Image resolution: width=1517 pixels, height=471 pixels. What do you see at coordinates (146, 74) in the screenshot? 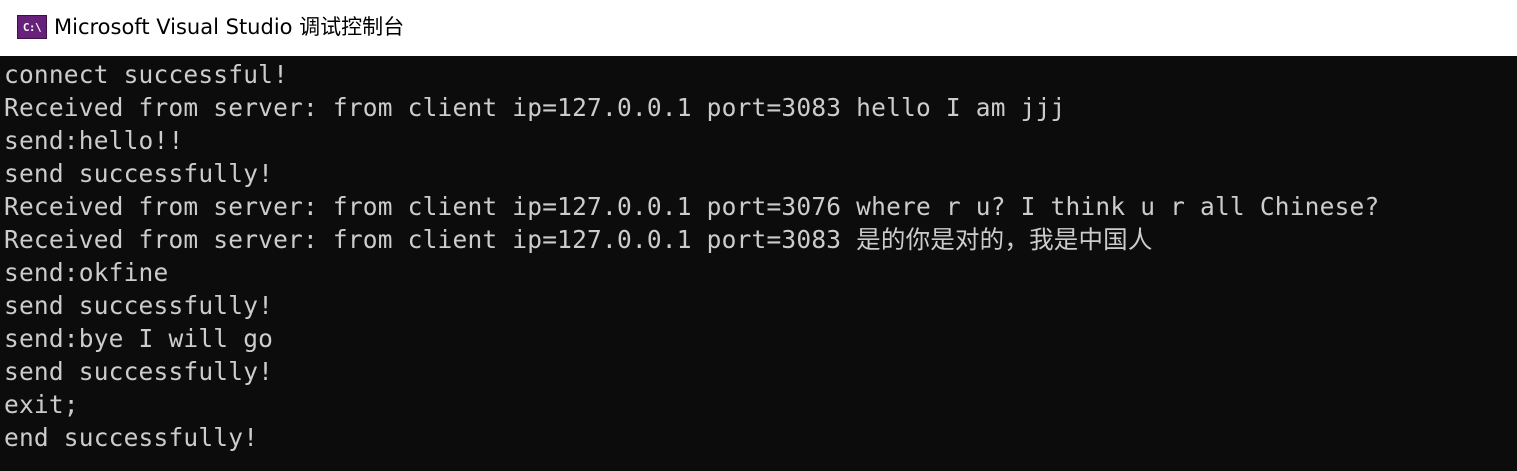
I see `console-line: connect successful!` at bounding box center [146, 74].